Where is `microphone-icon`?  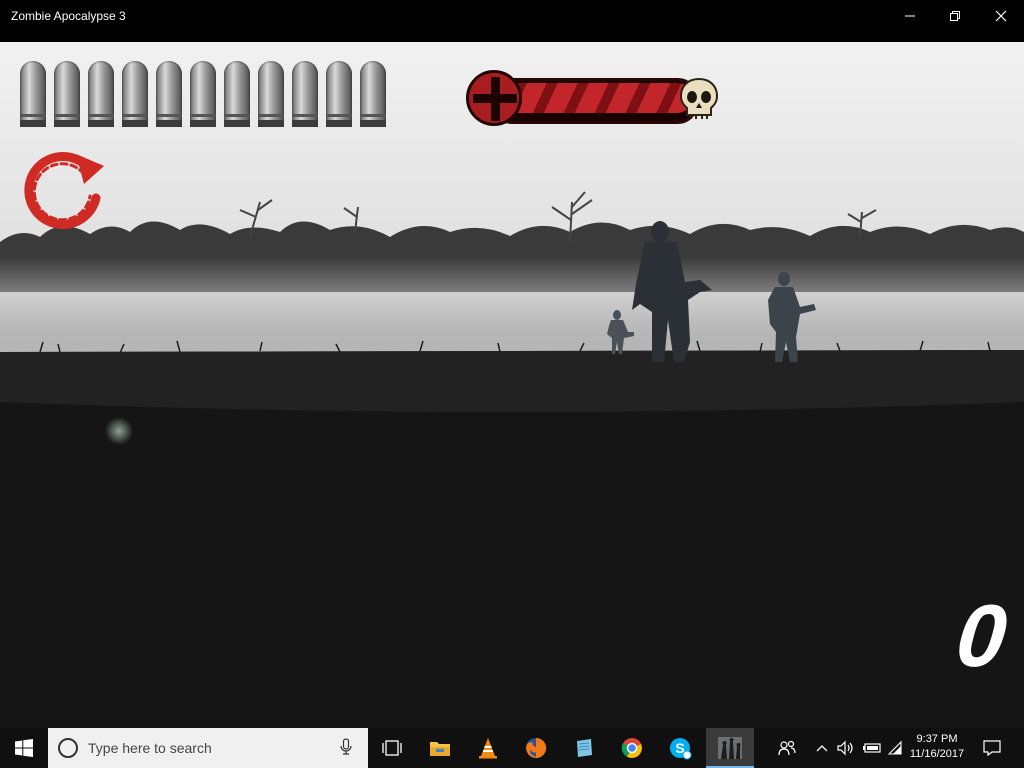 microphone-icon is located at coordinates (346, 747).